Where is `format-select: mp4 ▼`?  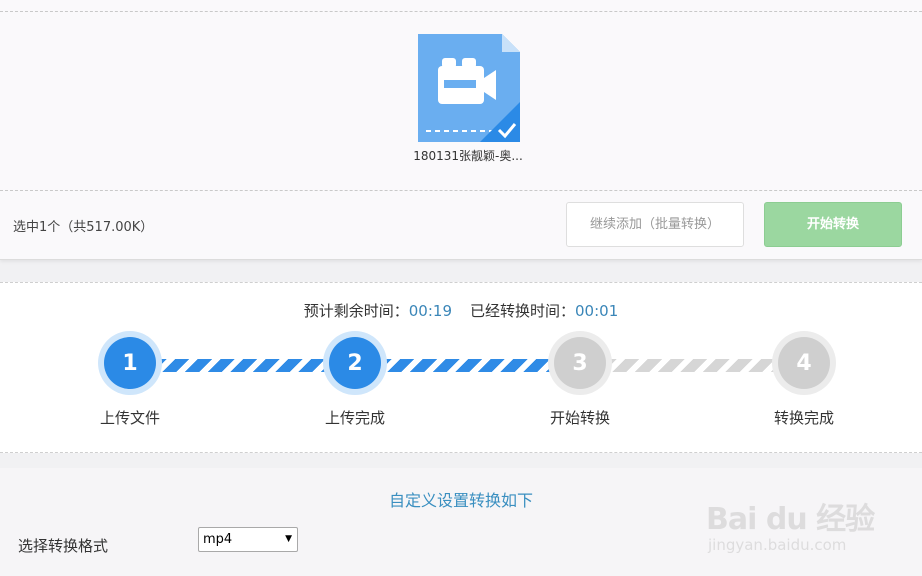 format-select: mp4 ▼ is located at coordinates (248, 539).